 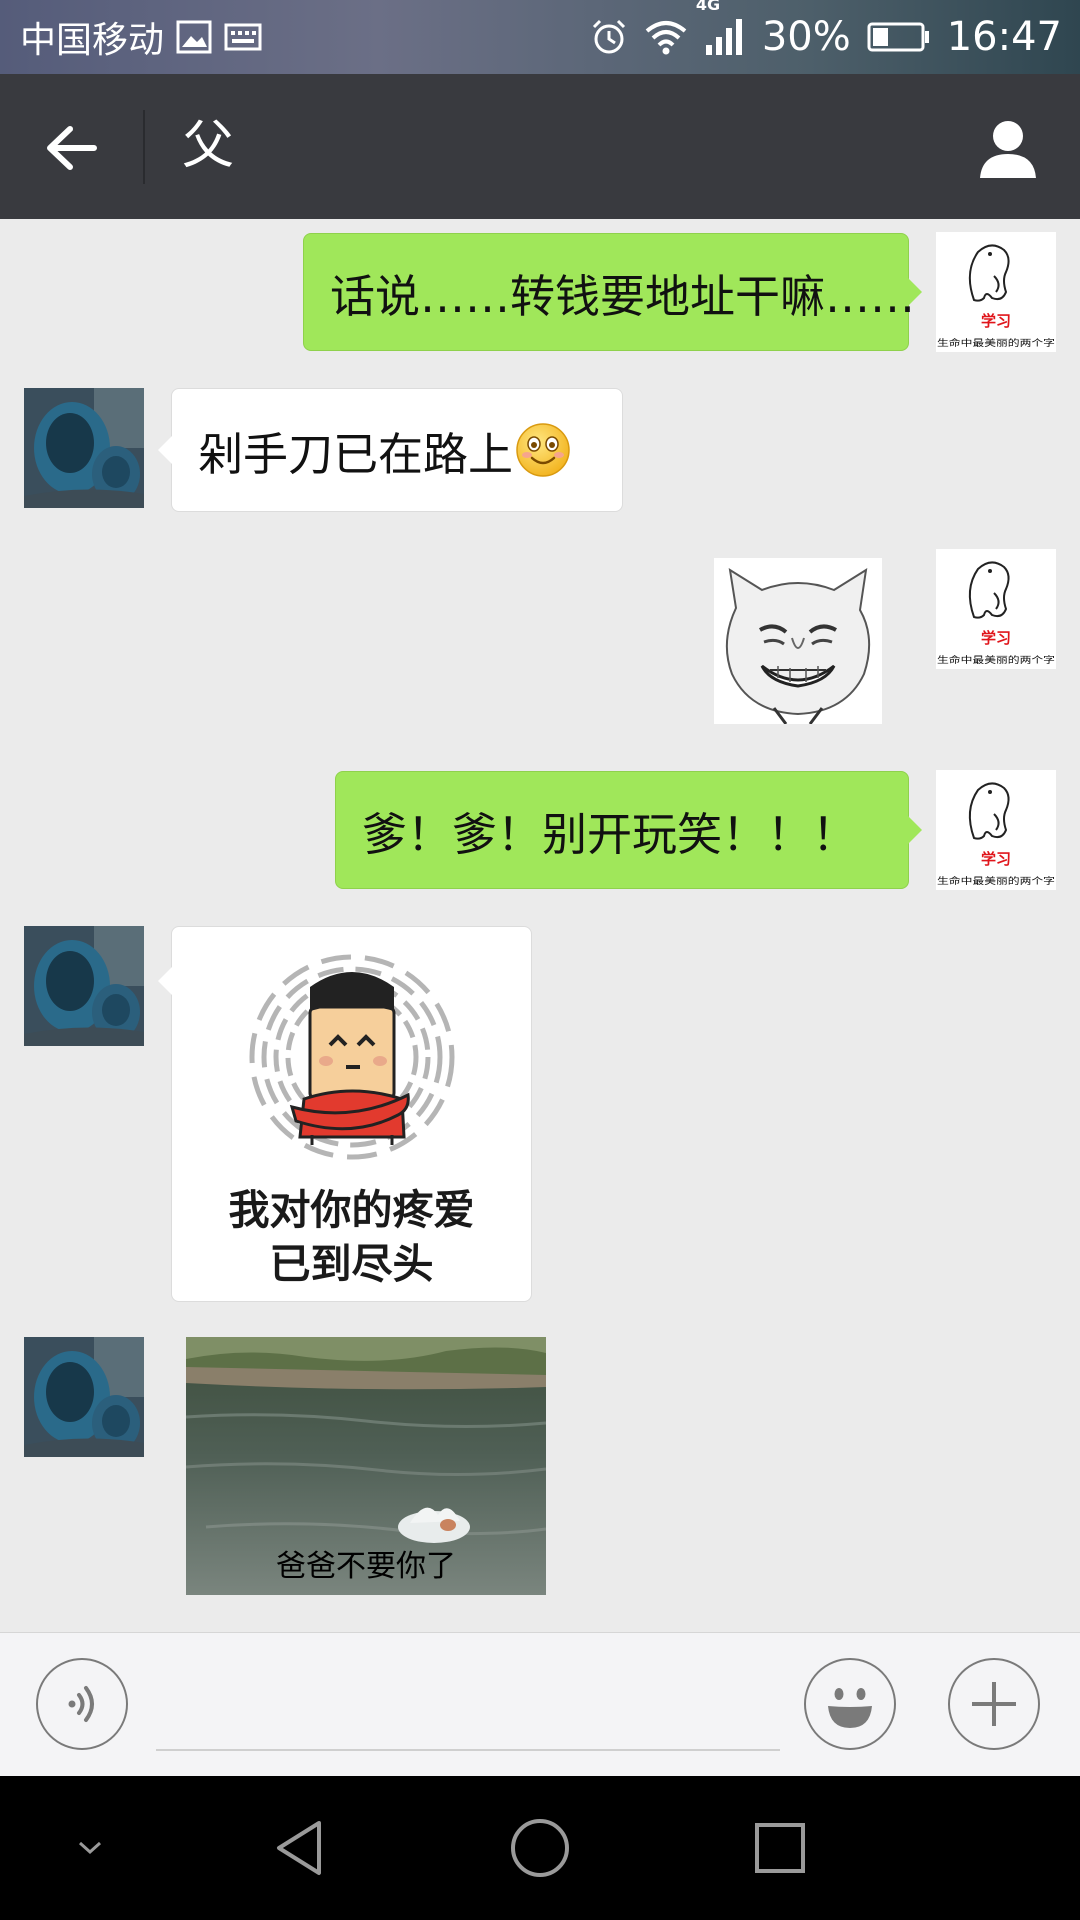 I want to click on status-bar: 中国移动 4G 30% 16:47, so click(x=540, y=37).